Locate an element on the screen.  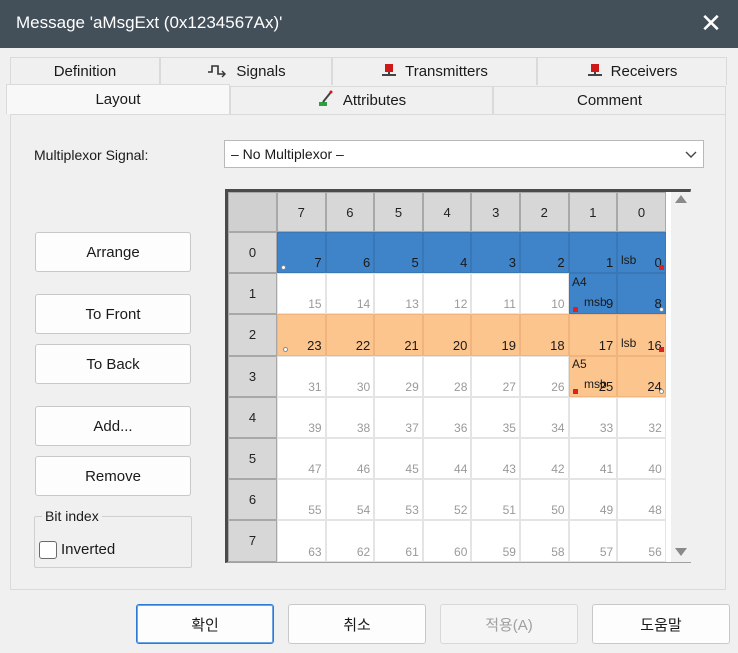
help-button: 도움말 is located at coordinates (661, 624).